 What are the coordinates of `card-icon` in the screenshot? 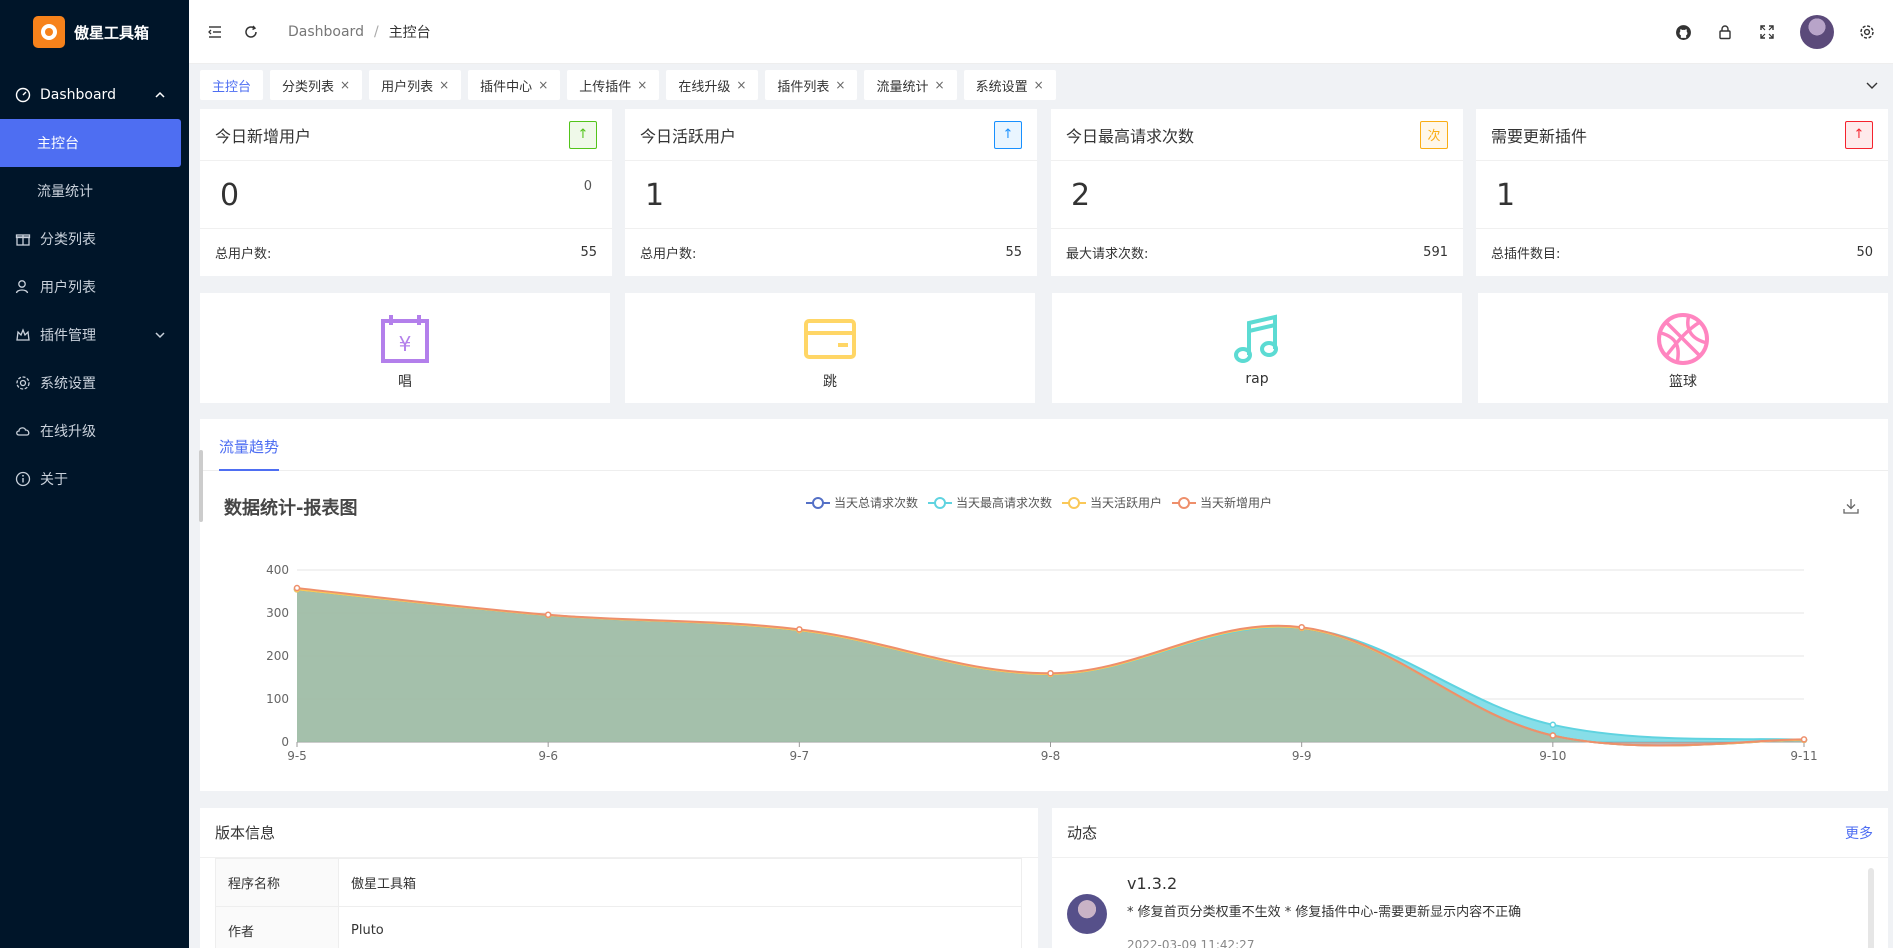 It's located at (830, 339).